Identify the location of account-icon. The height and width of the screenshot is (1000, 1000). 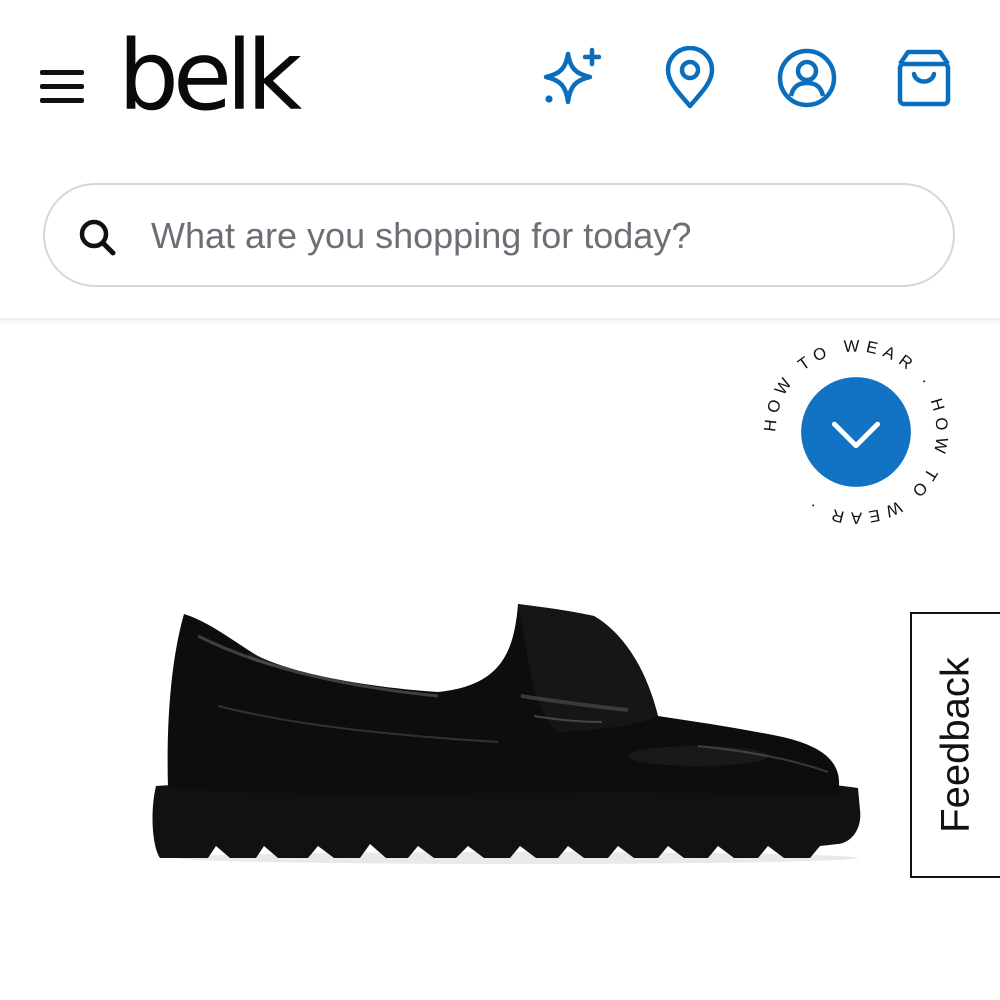
(807, 78).